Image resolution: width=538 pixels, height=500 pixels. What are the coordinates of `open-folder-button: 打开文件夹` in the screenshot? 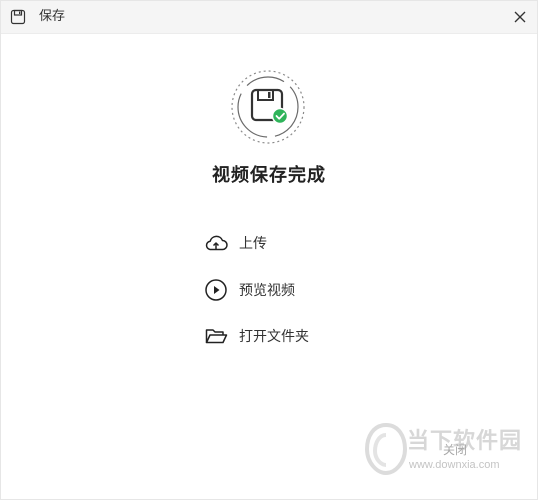 It's located at (256, 336).